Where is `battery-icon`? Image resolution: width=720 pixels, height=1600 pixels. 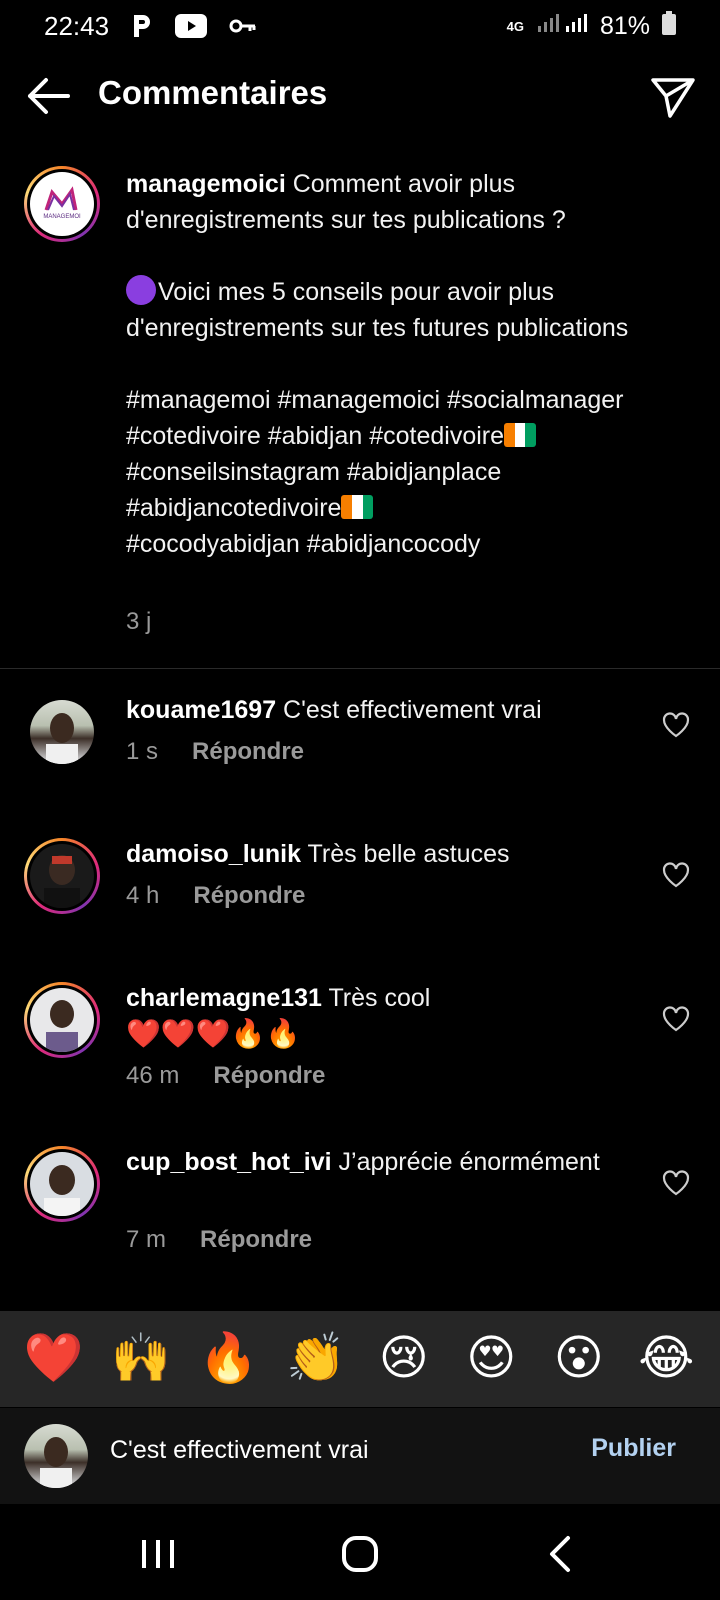
battery-icon is located at coordinates (669, 26).